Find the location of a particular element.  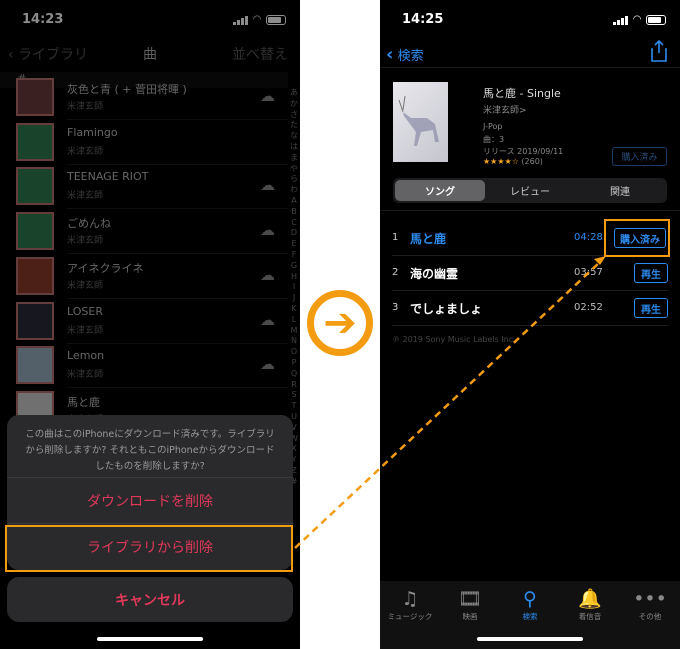

album-purchased-button: 購入済み is located at coordinates (639, 156).